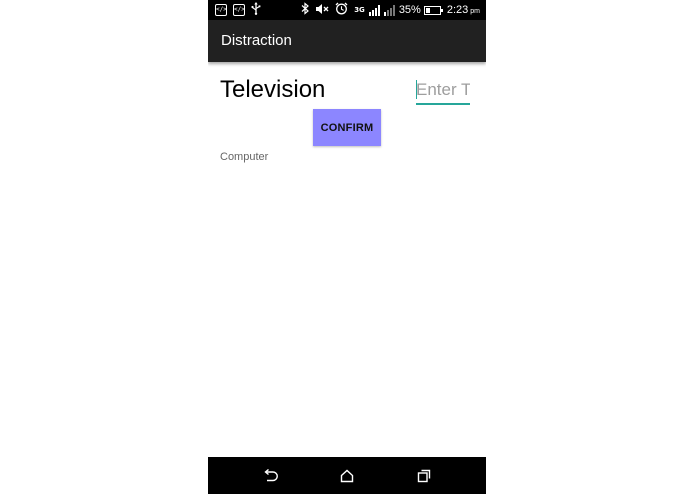 This screenshot has width=695, height=494. Describe the element at coordinates (374, 10) in the screenshot. I see `signal-icon` at that location.